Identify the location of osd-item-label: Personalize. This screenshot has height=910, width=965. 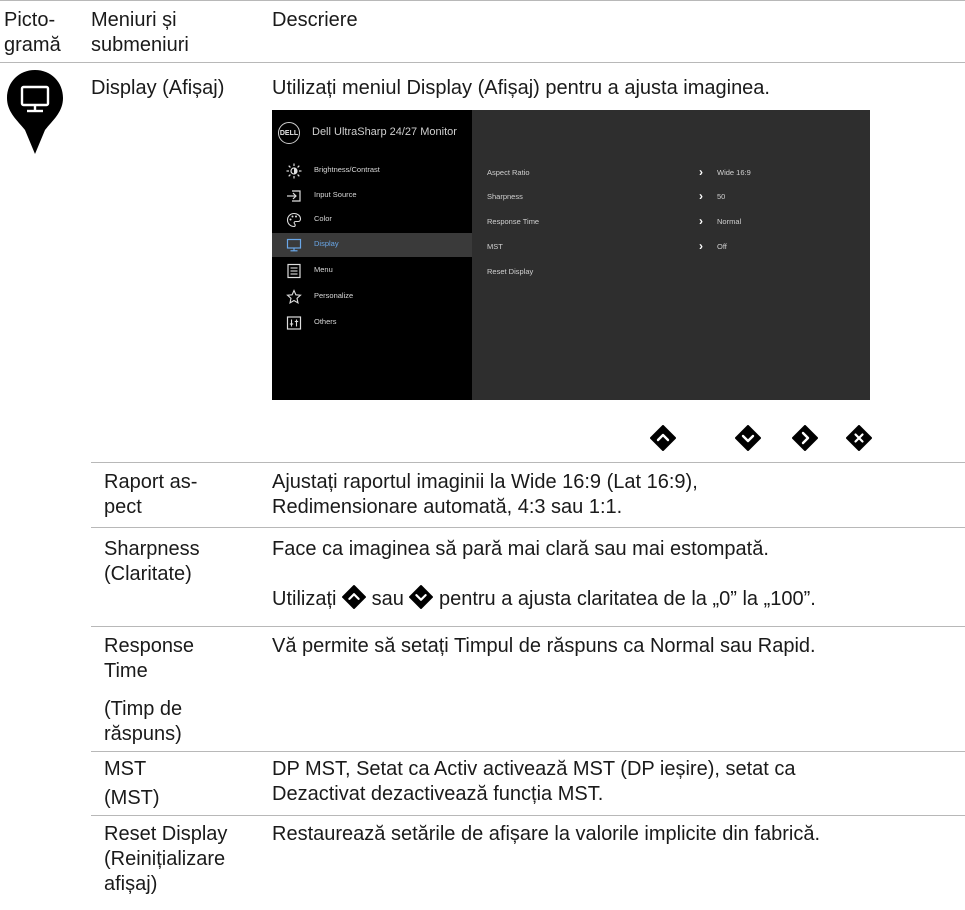
(334, 295).